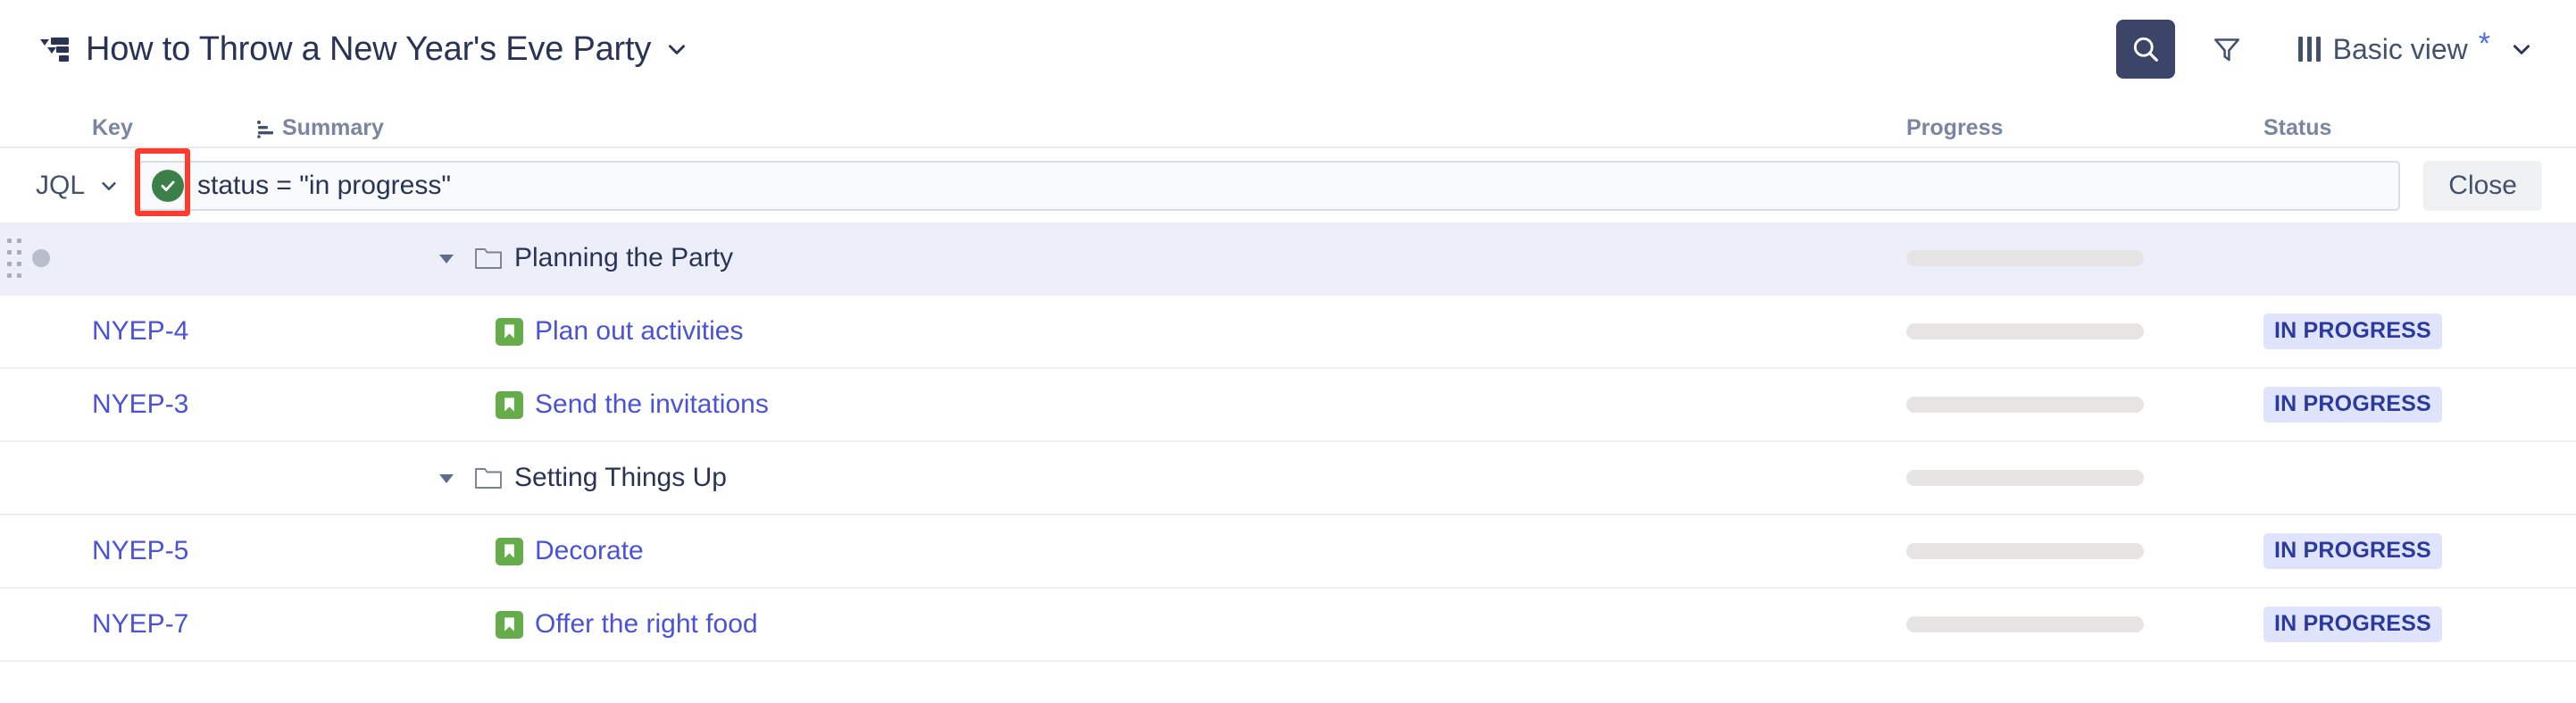 This screenshot has height=703, width=2576. What do you see at coordinates (41, 258) in the screenshot?
I see `row-marker-dot` at bounding box center [41, 258].